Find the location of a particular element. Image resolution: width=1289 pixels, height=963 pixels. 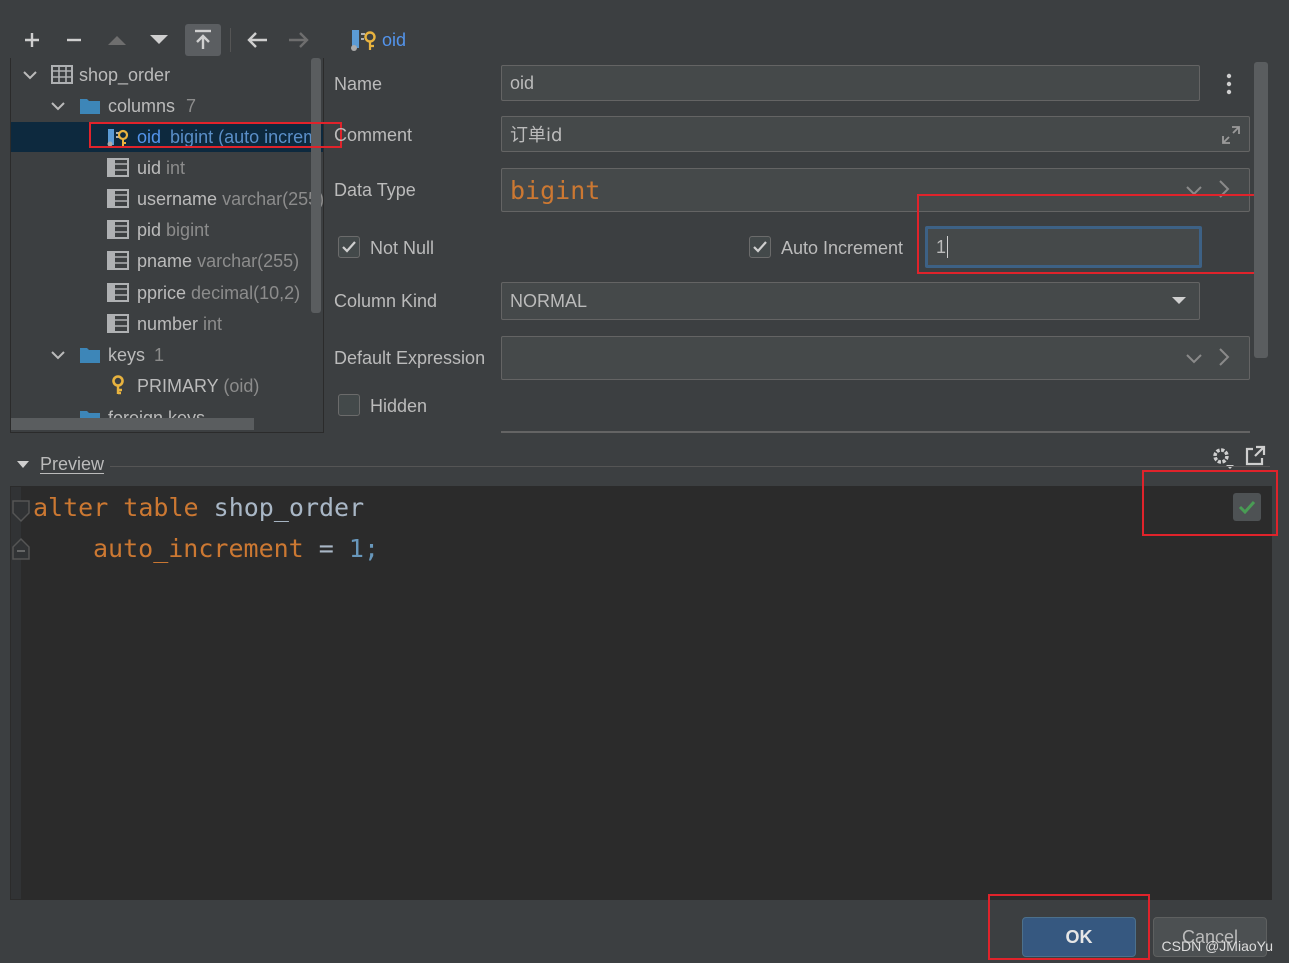

arrow-up-icon is located at coordinates (117, 40).